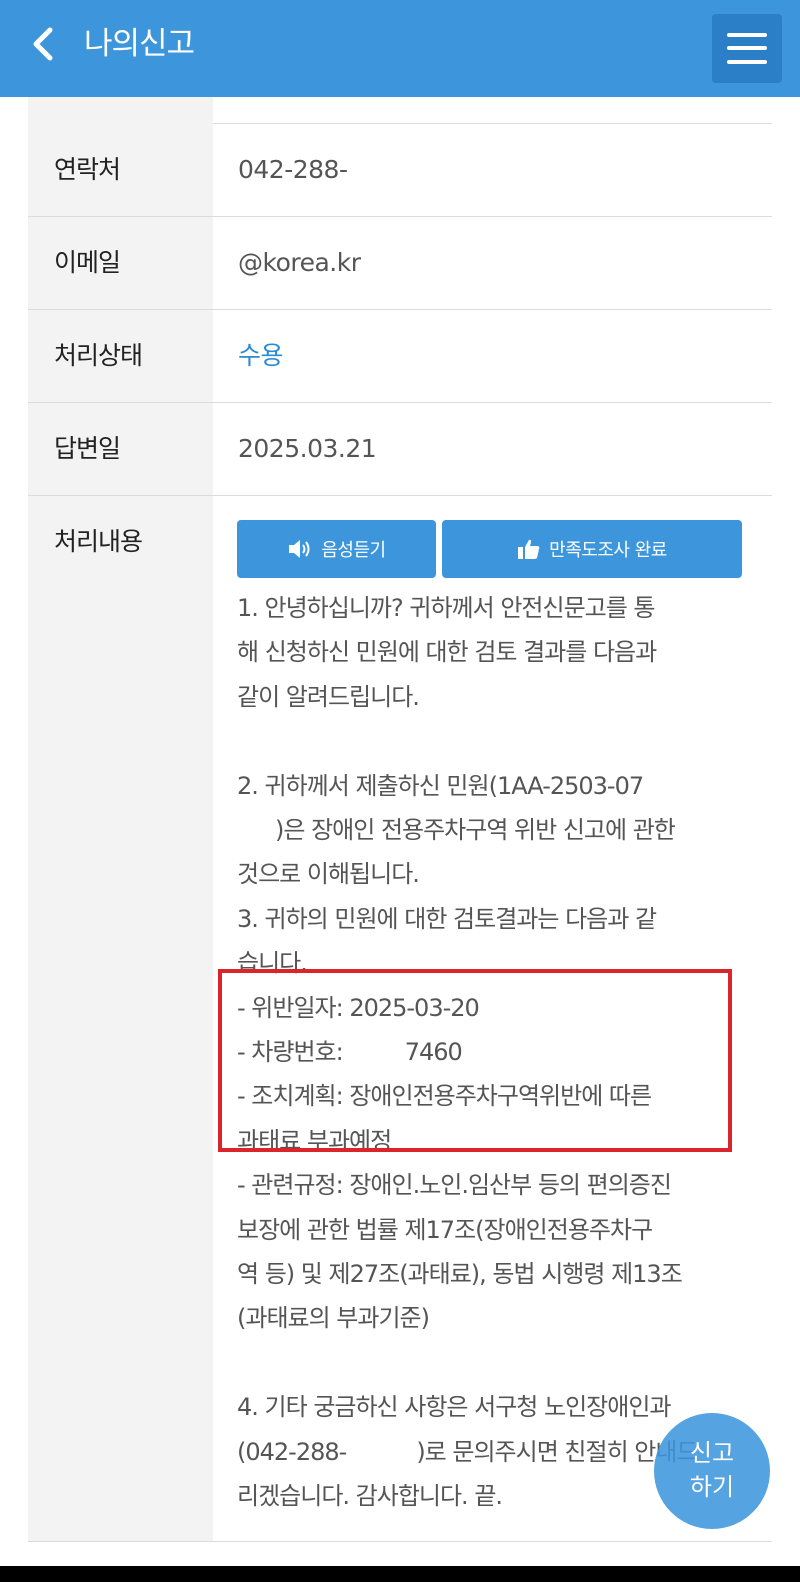  What do you see at coordinates (444, 1096) in the screenshot?
I see `action-plan: - 조치계획: 장애인전용주차구역위반에 따른` at bounding box center [444, 1096].